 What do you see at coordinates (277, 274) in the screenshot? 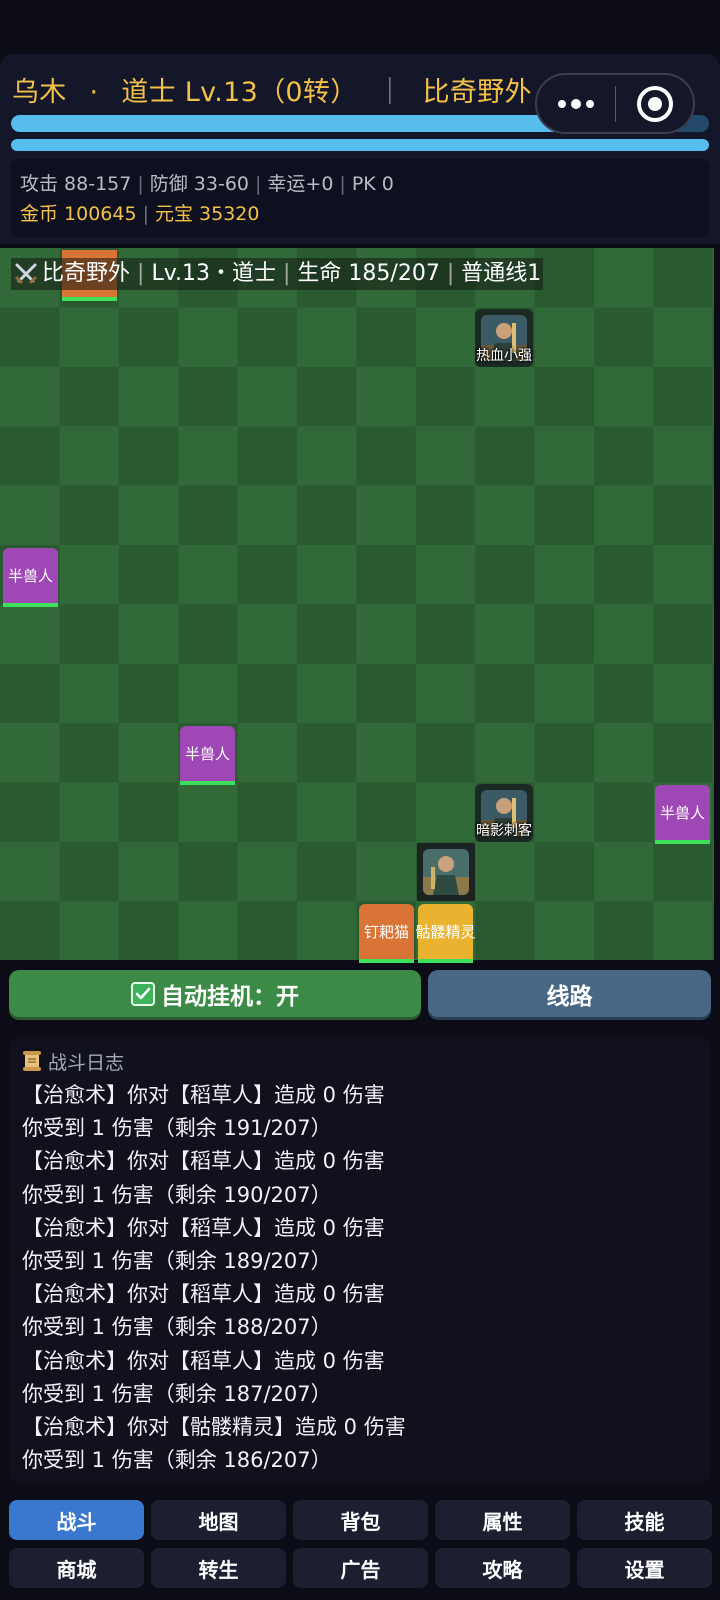
I see `field-info-banner: 比奇野外 | Lv.13・道士 | 生命 185/207 | 普通线1` at bounding box center [277, 274].